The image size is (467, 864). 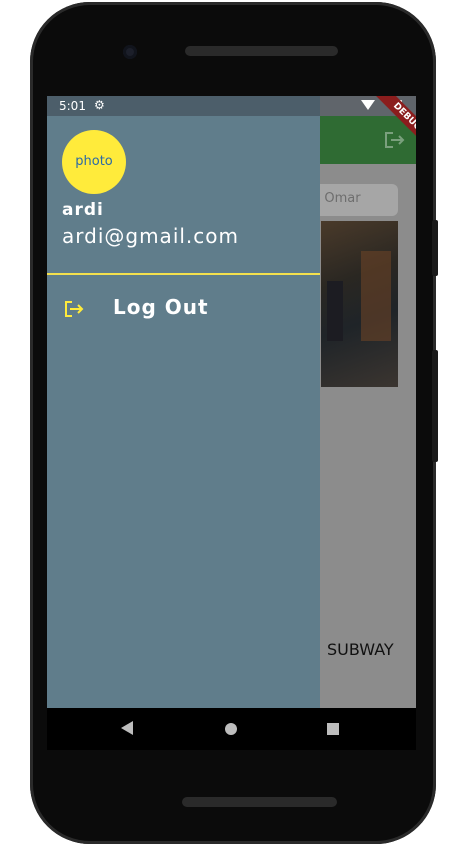 I want to click on account-name: ardi, so click(x=83, y=210).